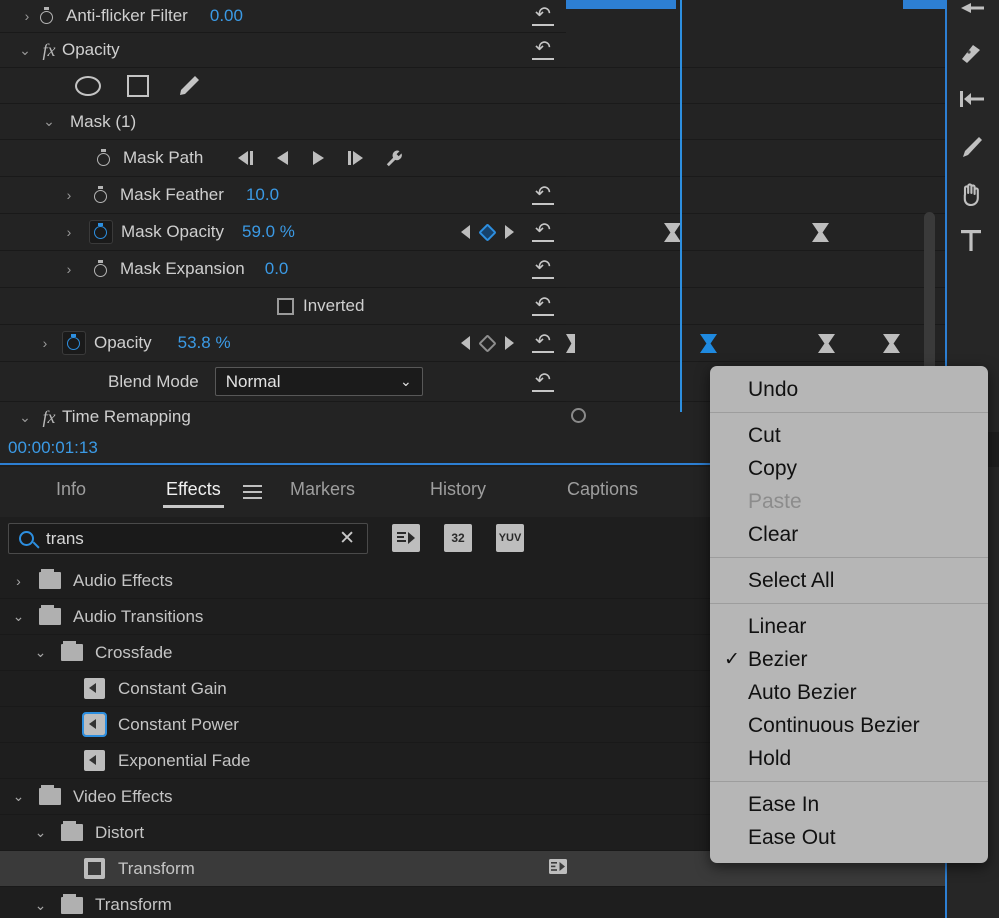 The image size is (999, 918). I want to click on type-tool-icon, so click(971, 242).